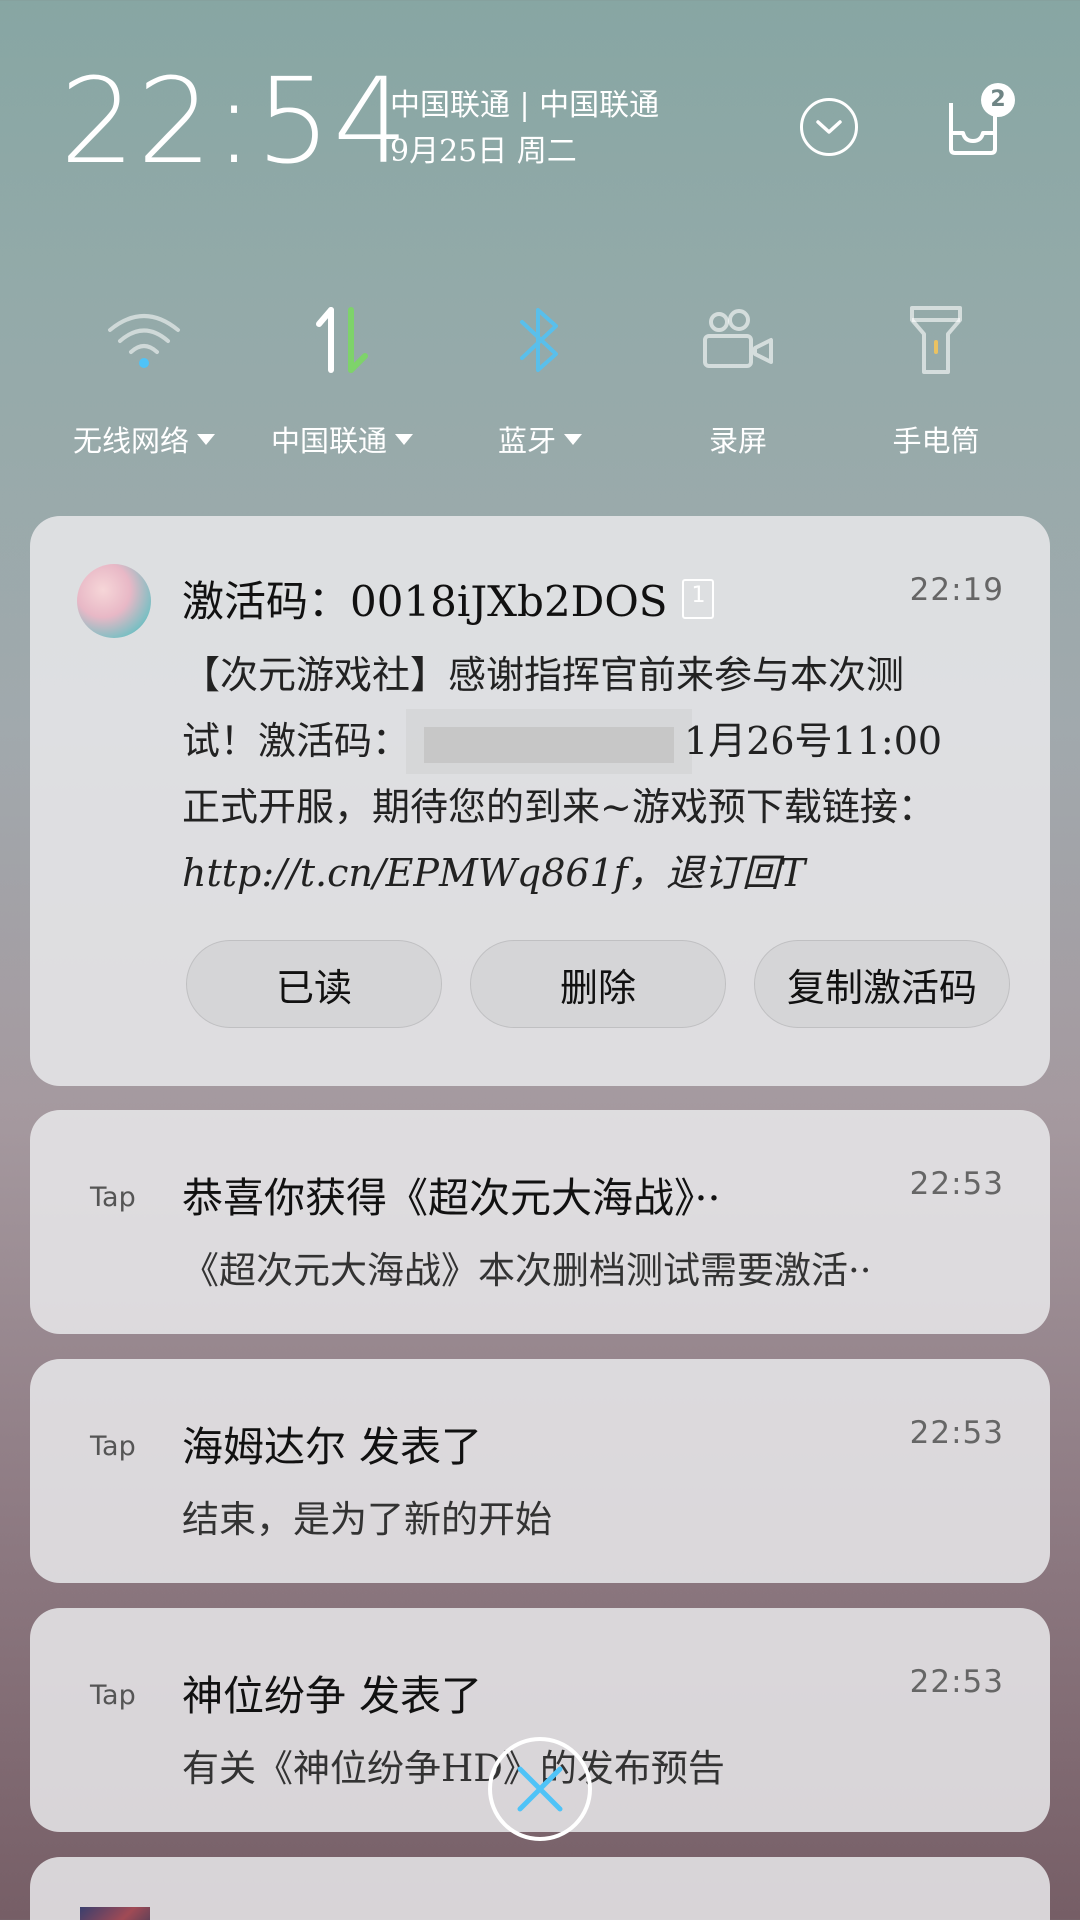 This screenshot has width=1080, height=1920. Describe the element at coordinates (597, 873) in the screenshot. I see `body-link-line: http://t.cn/EPMWq861f，退订回T` at that location.